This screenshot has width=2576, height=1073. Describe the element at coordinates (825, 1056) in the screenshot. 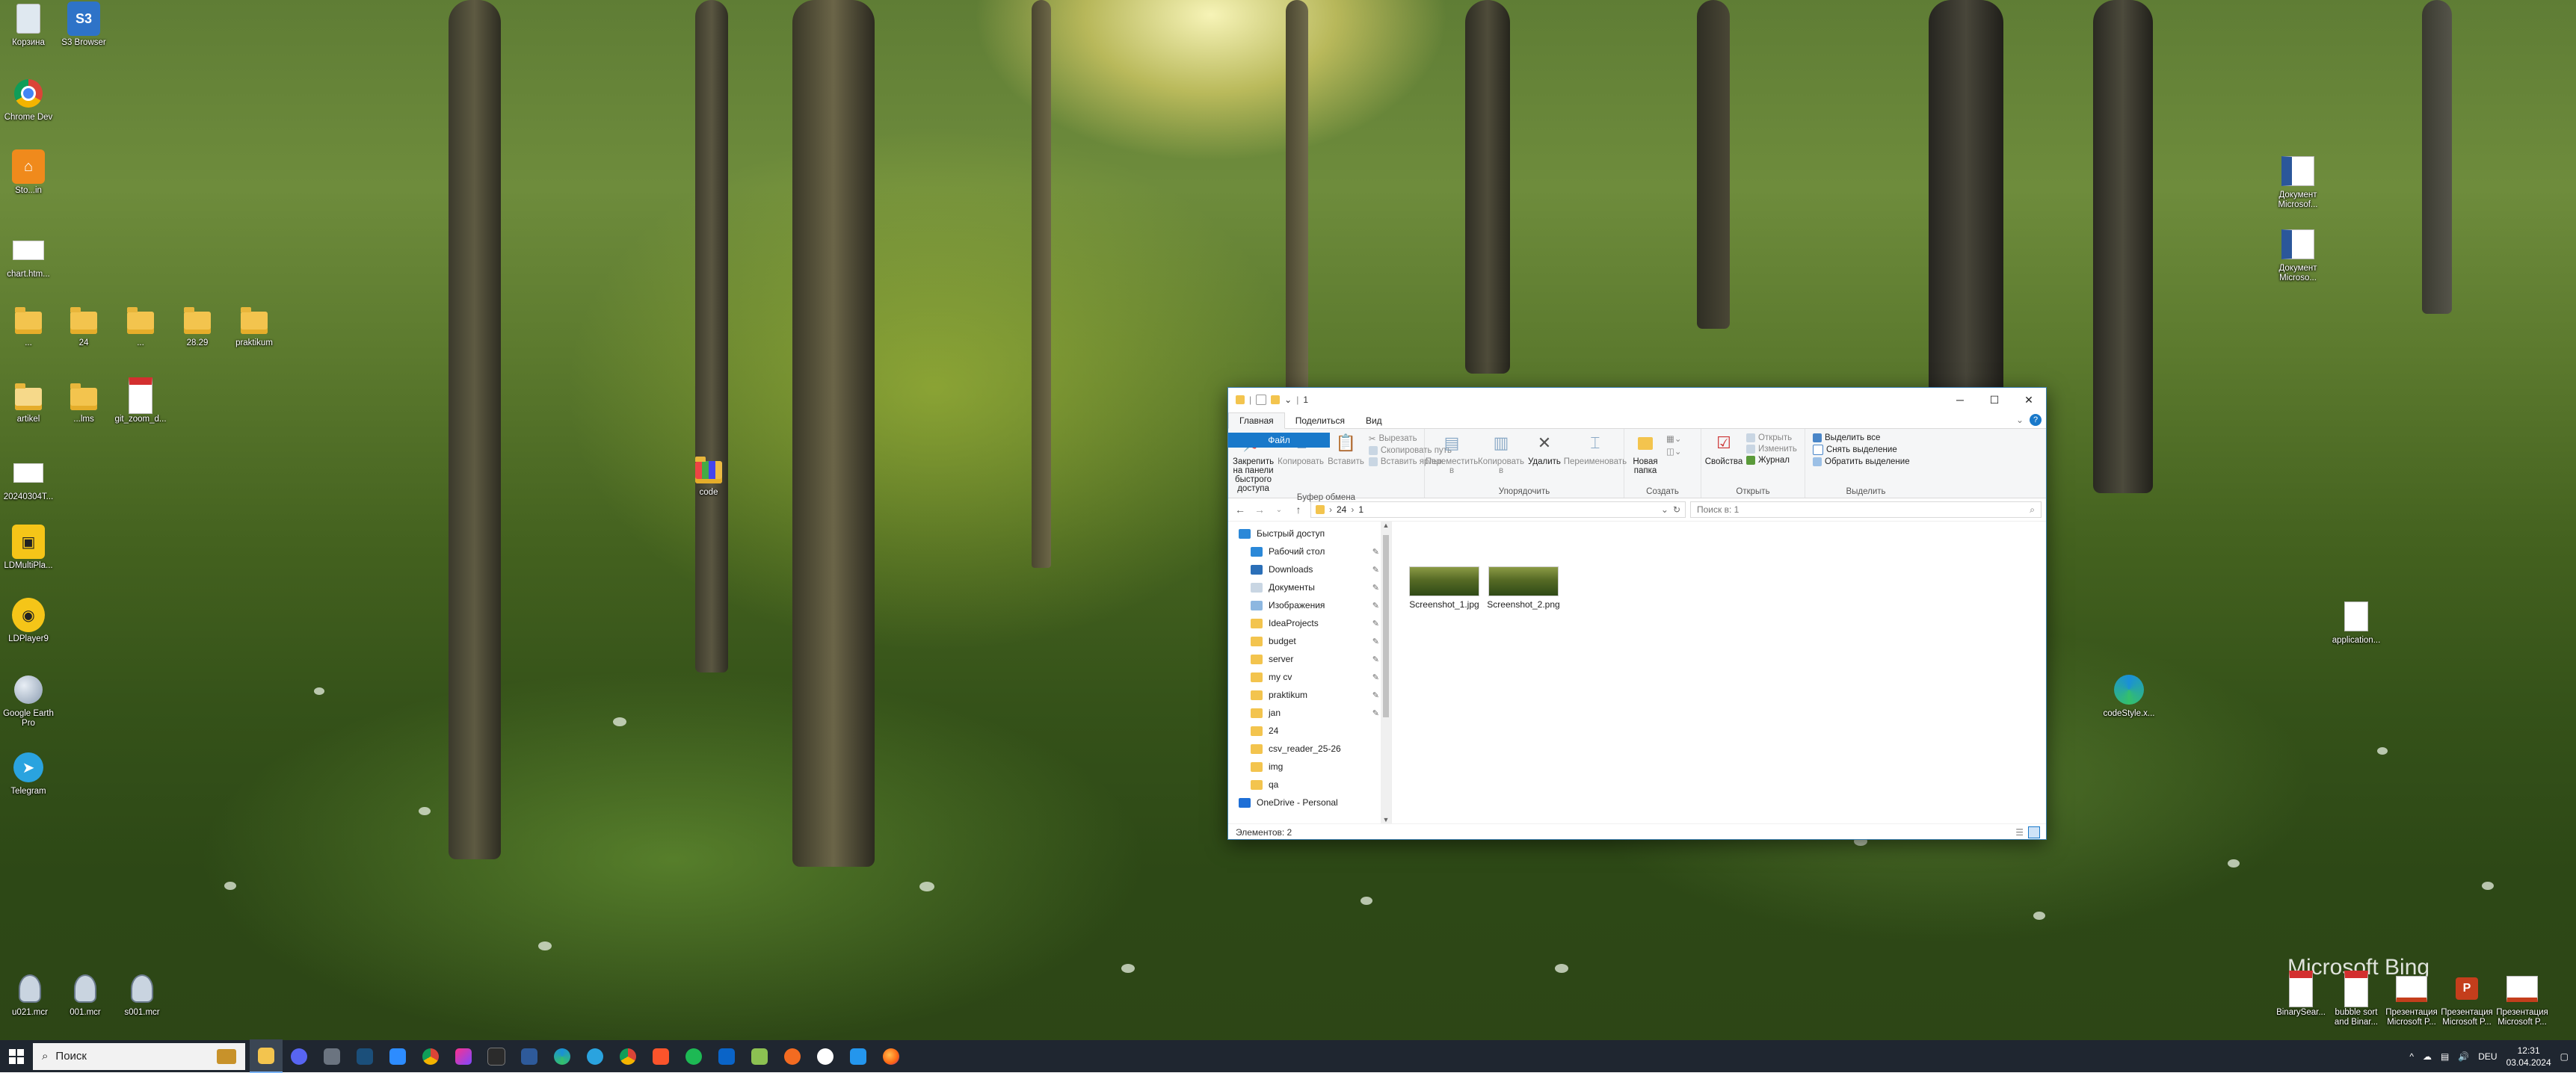

I see `taskbar-yandex` at that location.